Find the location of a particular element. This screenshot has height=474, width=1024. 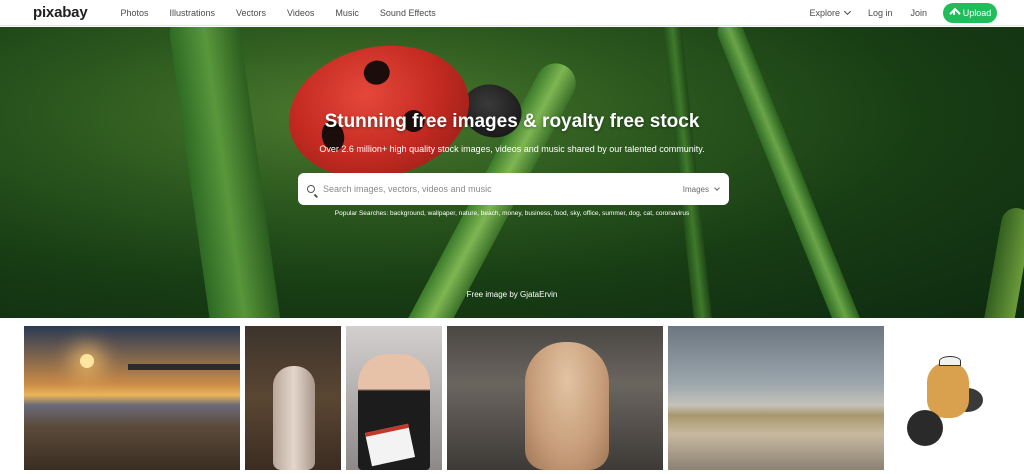

search-bar: Images is located at coordinates (513, 189).